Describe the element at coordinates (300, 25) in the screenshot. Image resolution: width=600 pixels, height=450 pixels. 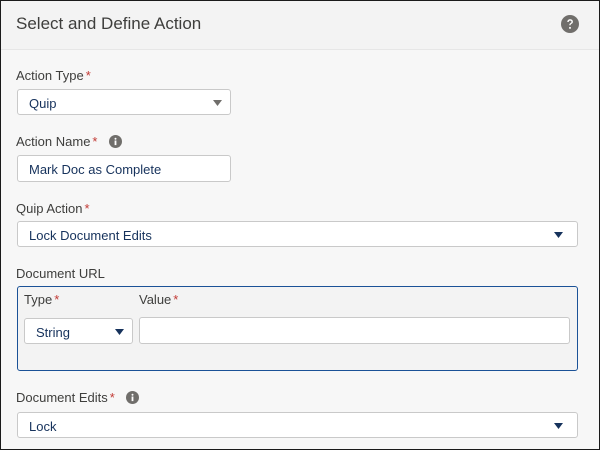
I see `panel-header: Select and Define Action` at that location.